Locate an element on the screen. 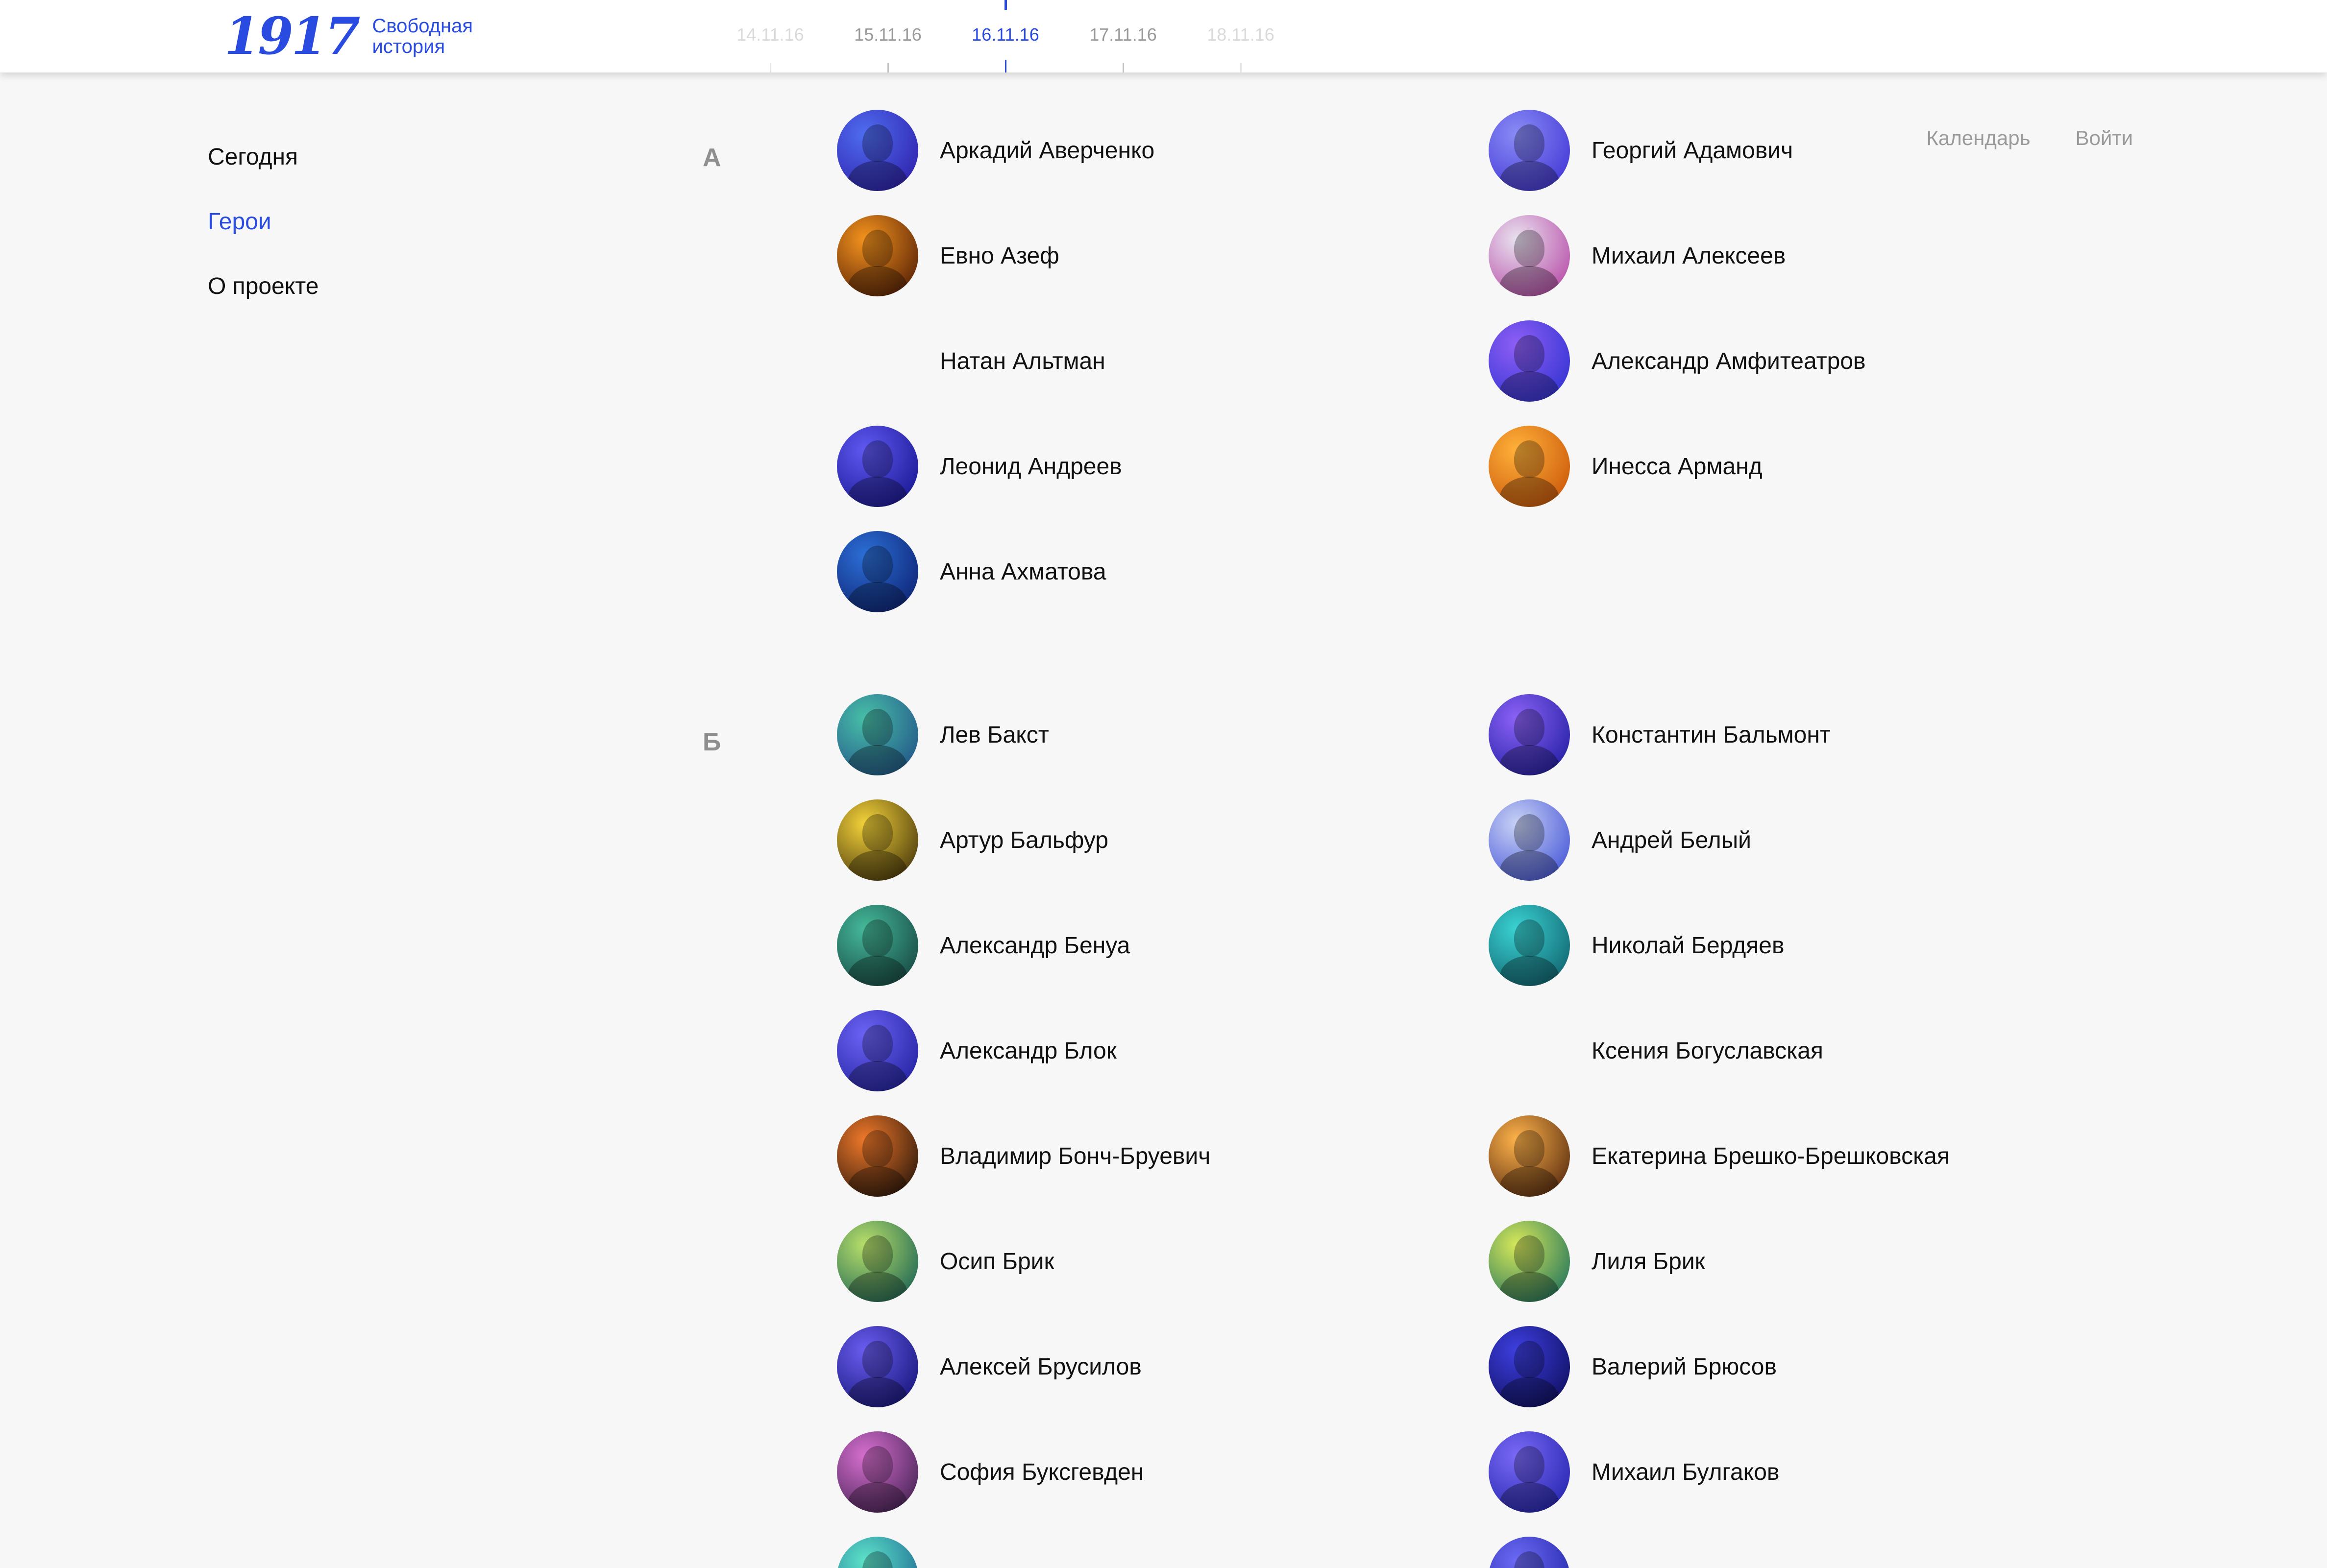 The width and height of the screenshot is (2327, 1568). hero-name: Александр Бенуа is located at coordinates (1035, 945).